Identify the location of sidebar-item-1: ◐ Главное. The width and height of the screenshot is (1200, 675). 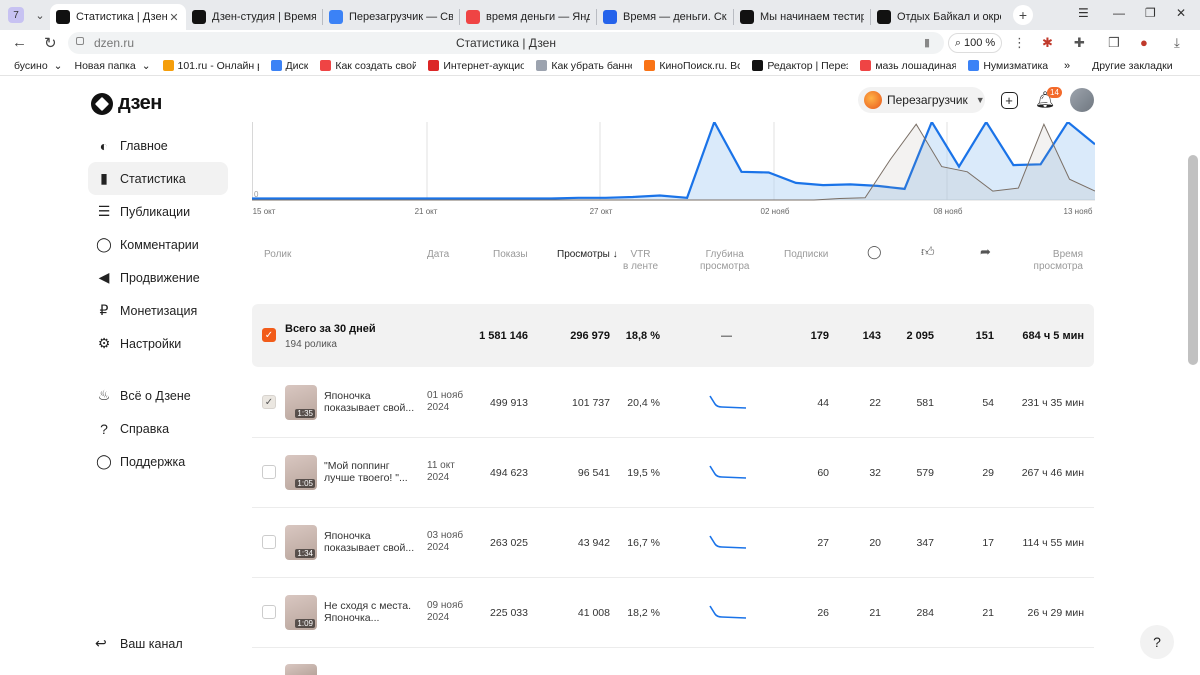
(158, 145).